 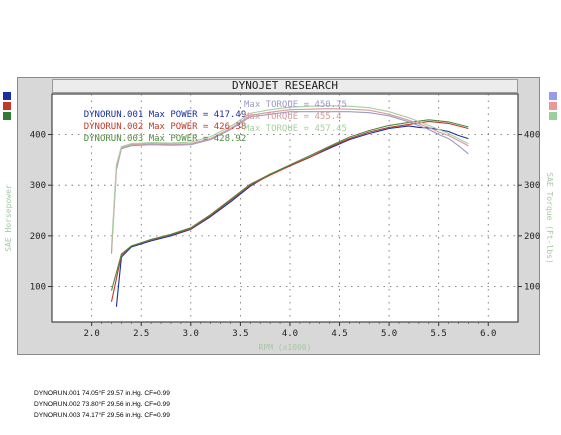 What do you see at coordinates (549, 218) in the screenshot?
I see `y-axis-label-right: SAE Torque (Ft-lbs)` at bounding box center [549, 218].